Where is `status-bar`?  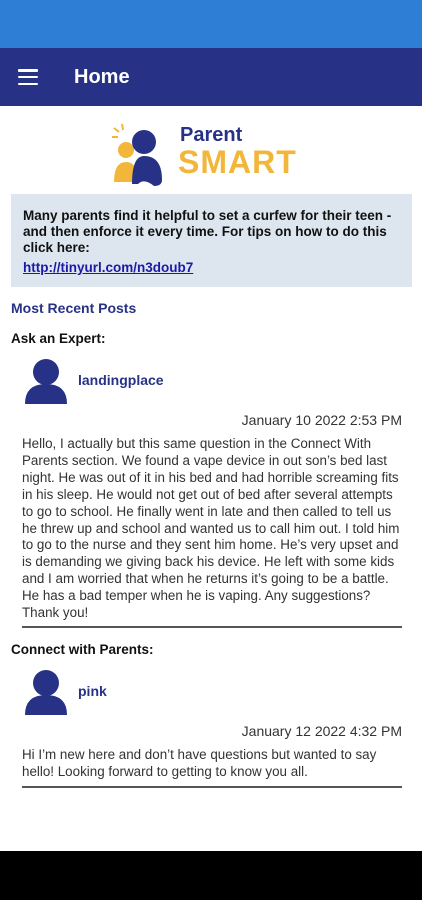
status-bar is located at coordinates (211, 24).